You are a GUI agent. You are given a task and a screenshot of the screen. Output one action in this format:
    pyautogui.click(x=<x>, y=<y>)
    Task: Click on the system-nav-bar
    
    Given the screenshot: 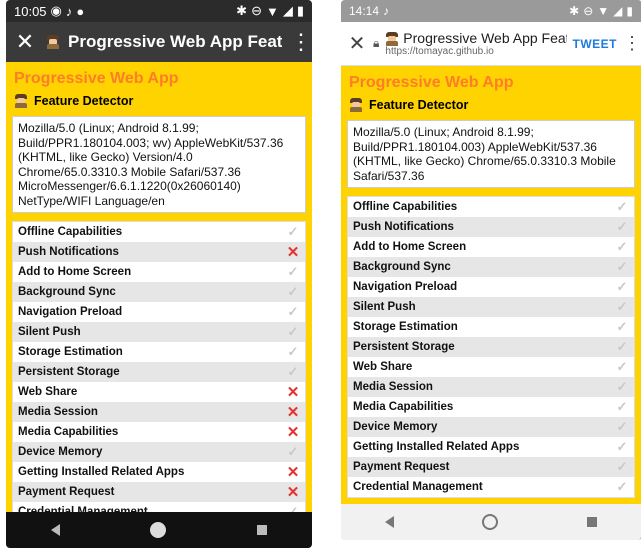 What is the action you would take?
    pyautogui.click(x=491, y=522)
    